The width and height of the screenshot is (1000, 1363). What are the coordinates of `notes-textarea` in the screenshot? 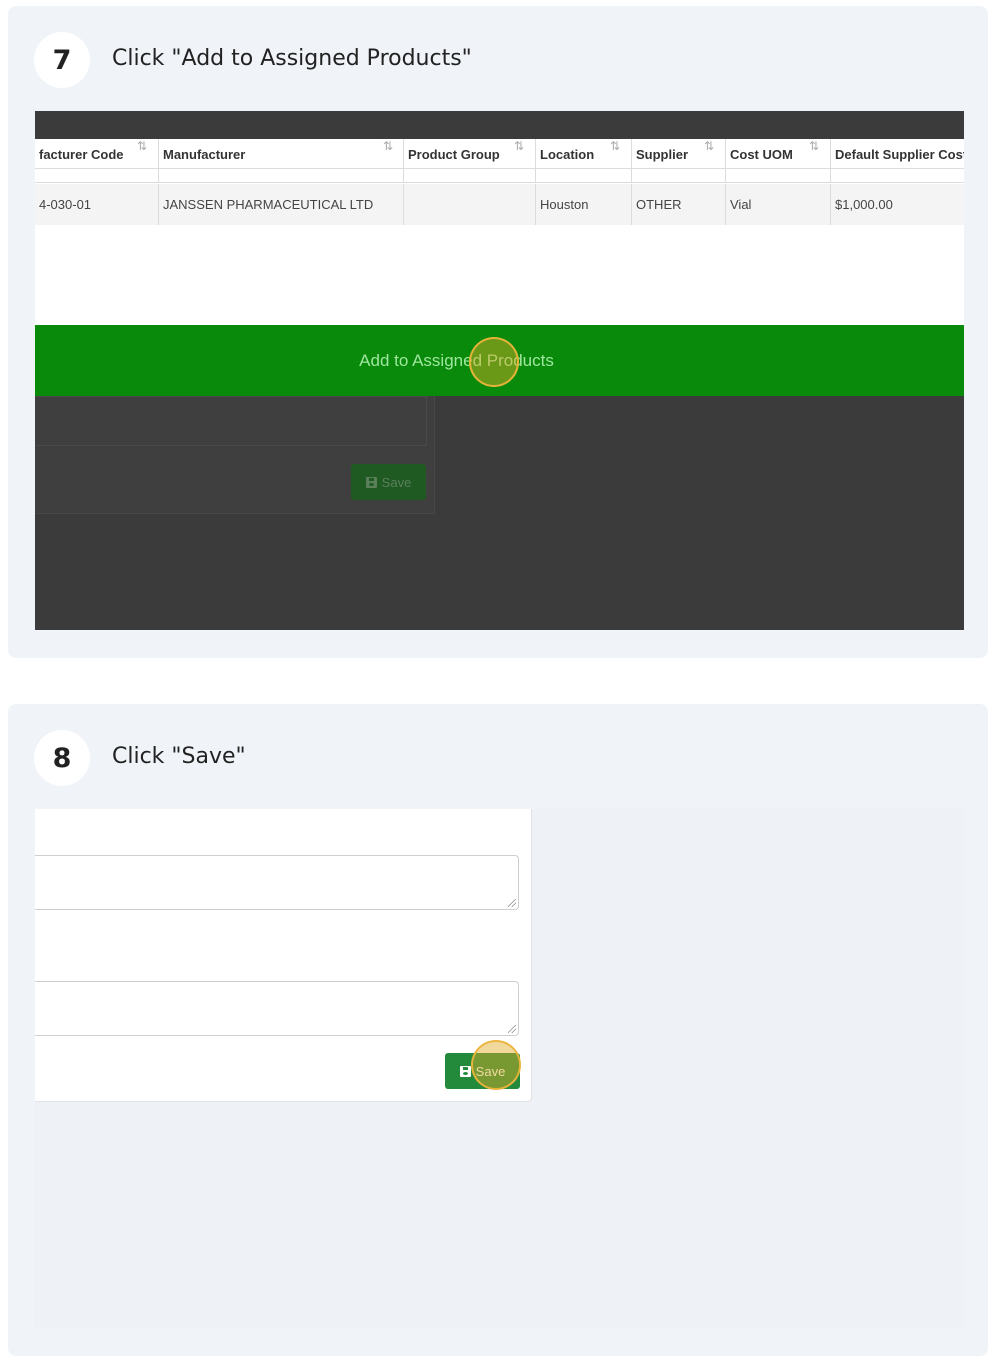 It's located at (277, 882).